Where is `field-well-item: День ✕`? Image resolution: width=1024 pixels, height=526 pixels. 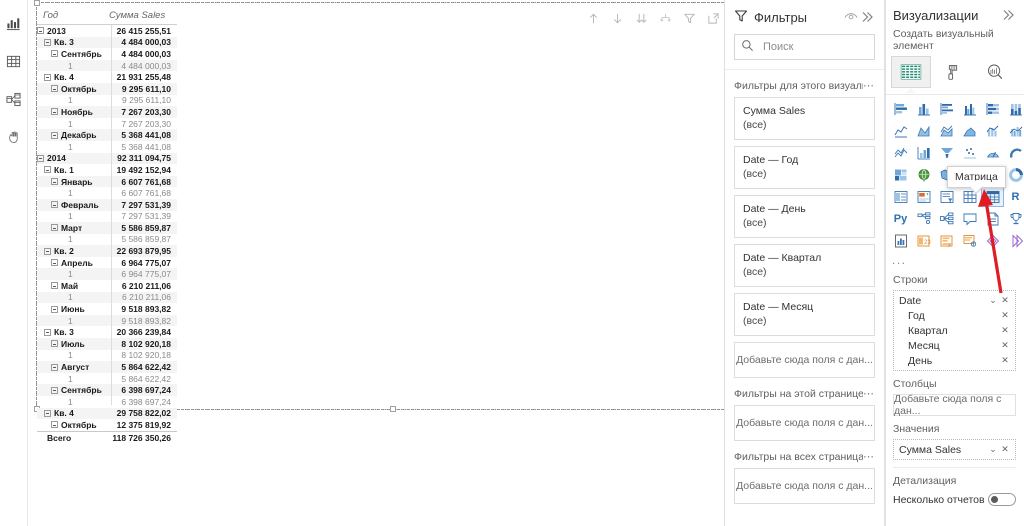
field-well-item: День ✕ is located at coordinates (954, 360).